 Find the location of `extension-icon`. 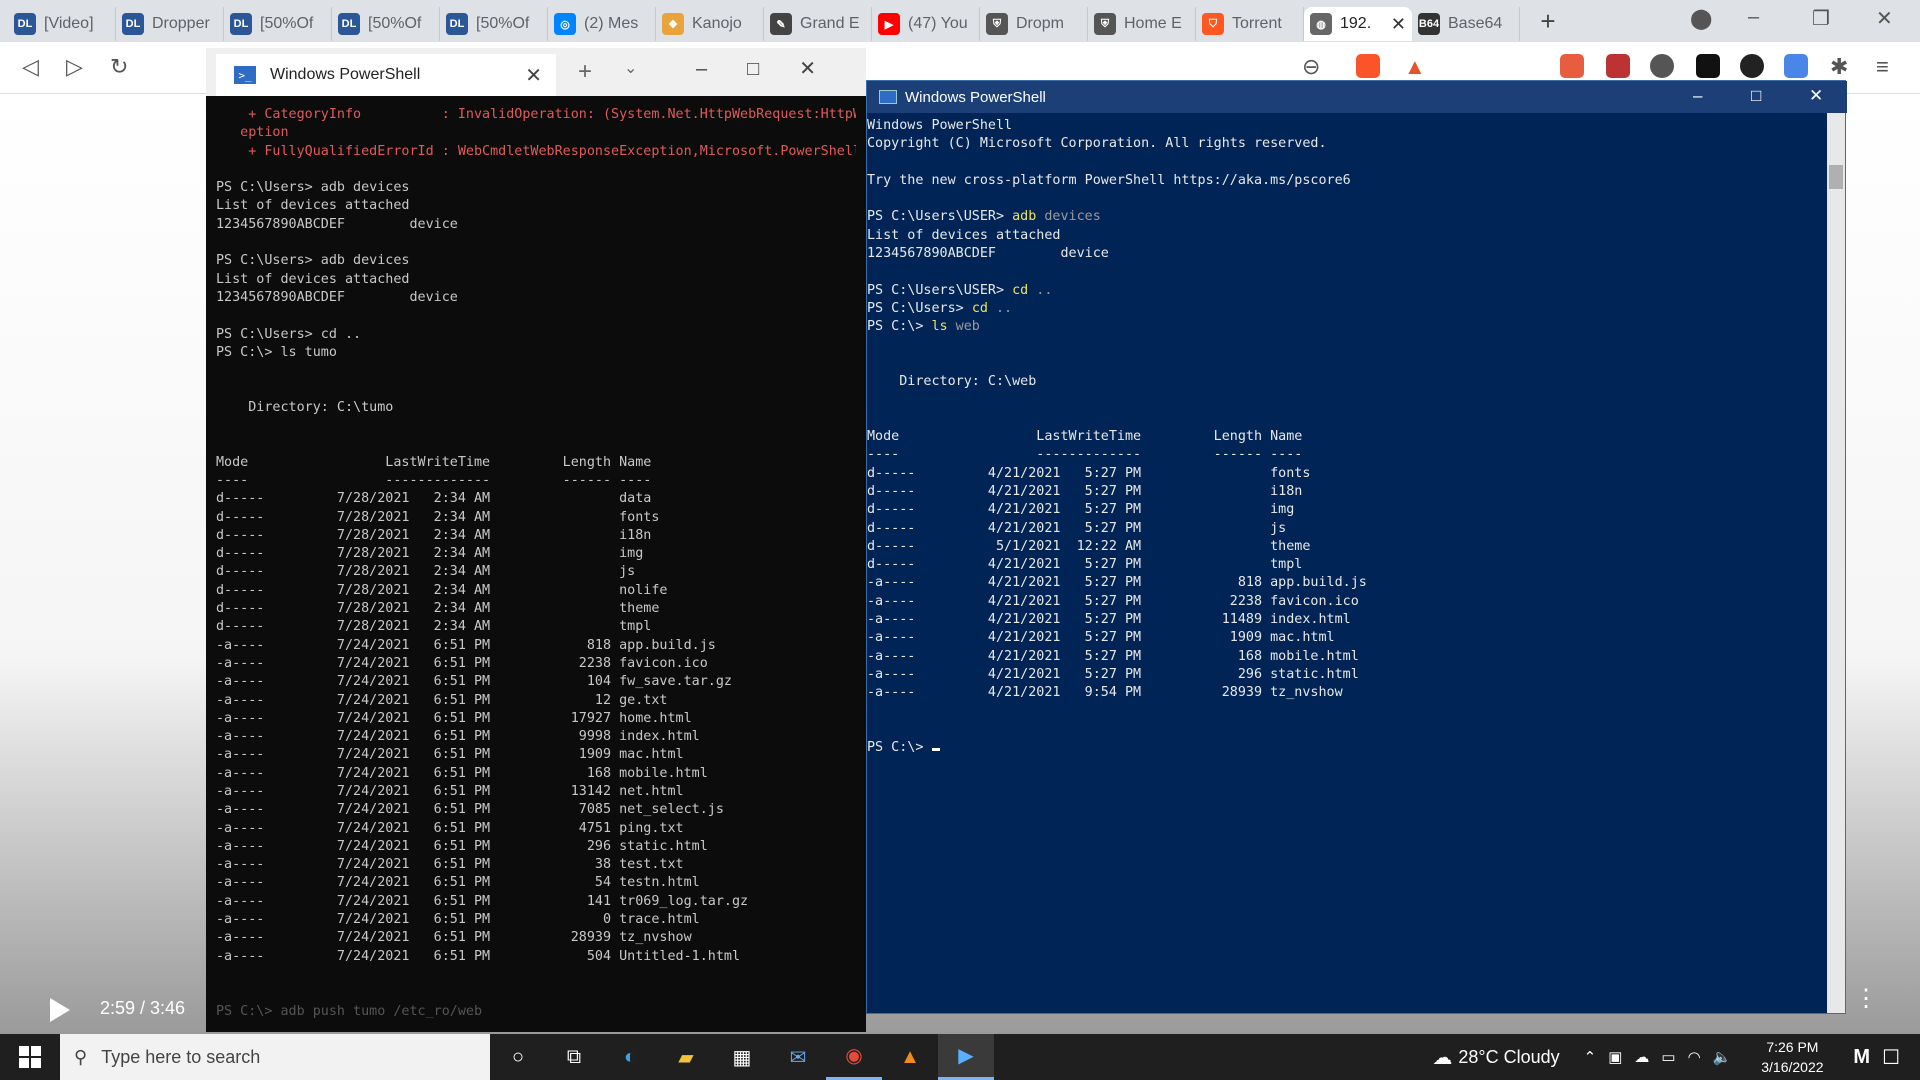

extension-icon is located at coordinates (1572, 66).